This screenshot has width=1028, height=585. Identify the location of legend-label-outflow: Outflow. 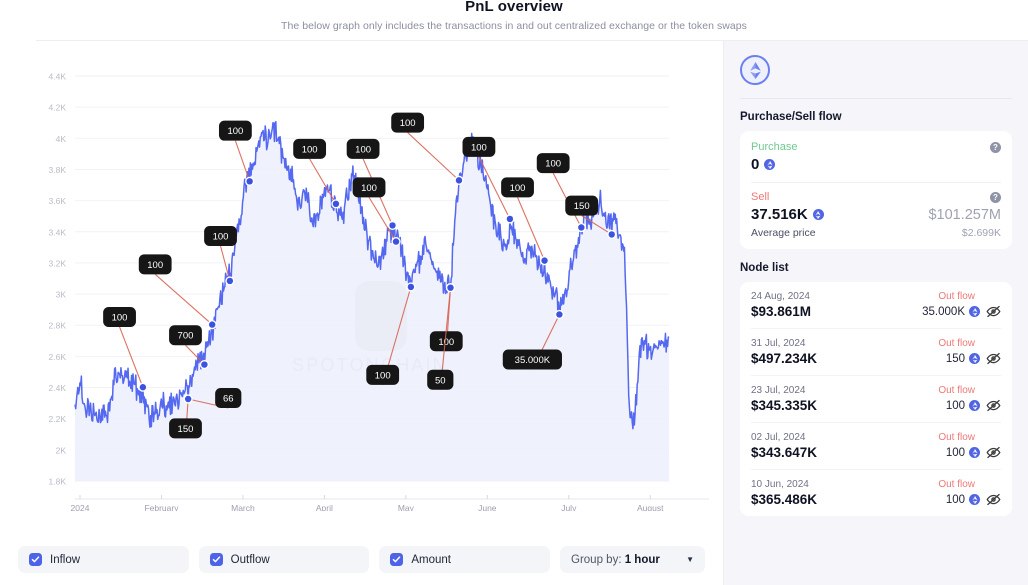
(250, 559).